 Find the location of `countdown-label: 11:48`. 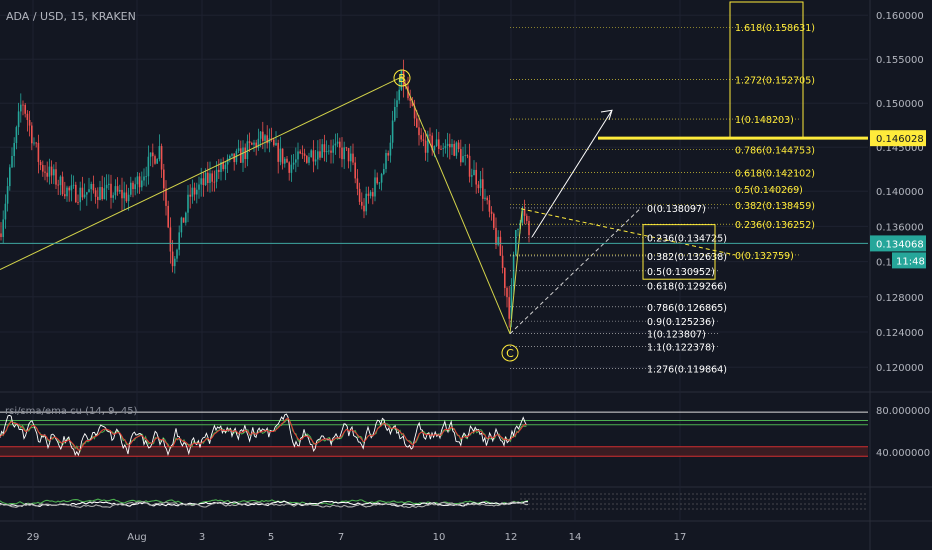

countdown-label: 11:48 is located at coordinates (910, 261).